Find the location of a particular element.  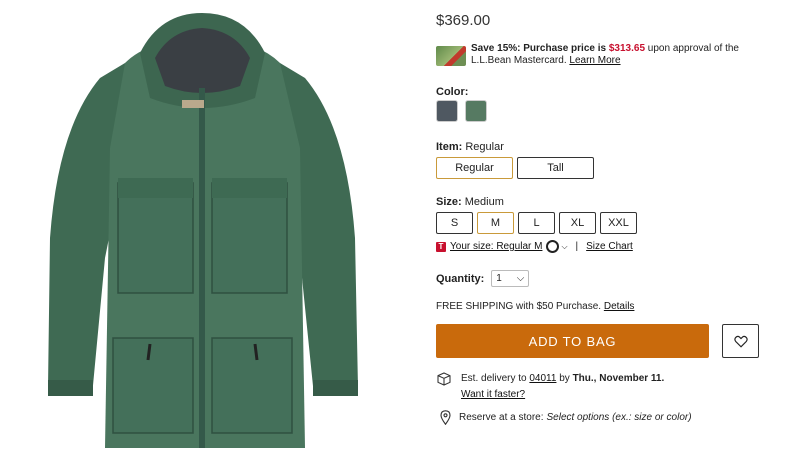

color-swatches is located at coordinates (465, 111).